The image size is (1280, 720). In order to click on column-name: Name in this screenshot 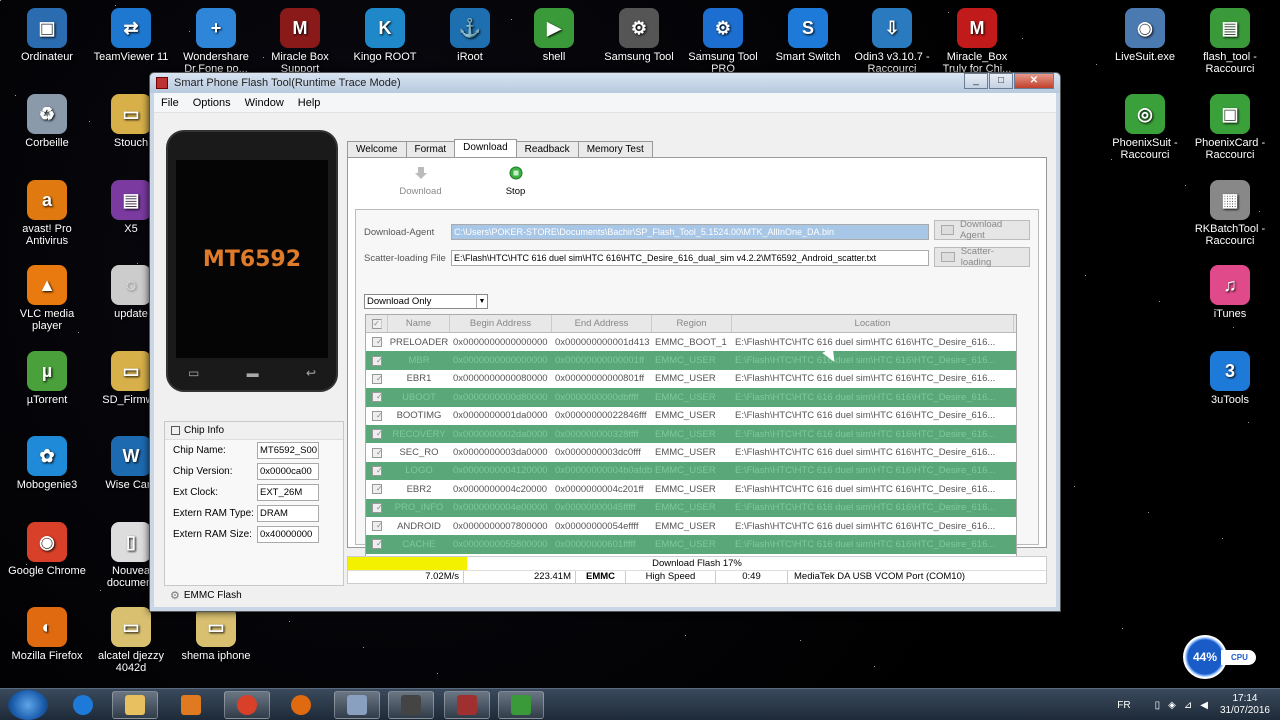, I will do `click(419, 323)`.